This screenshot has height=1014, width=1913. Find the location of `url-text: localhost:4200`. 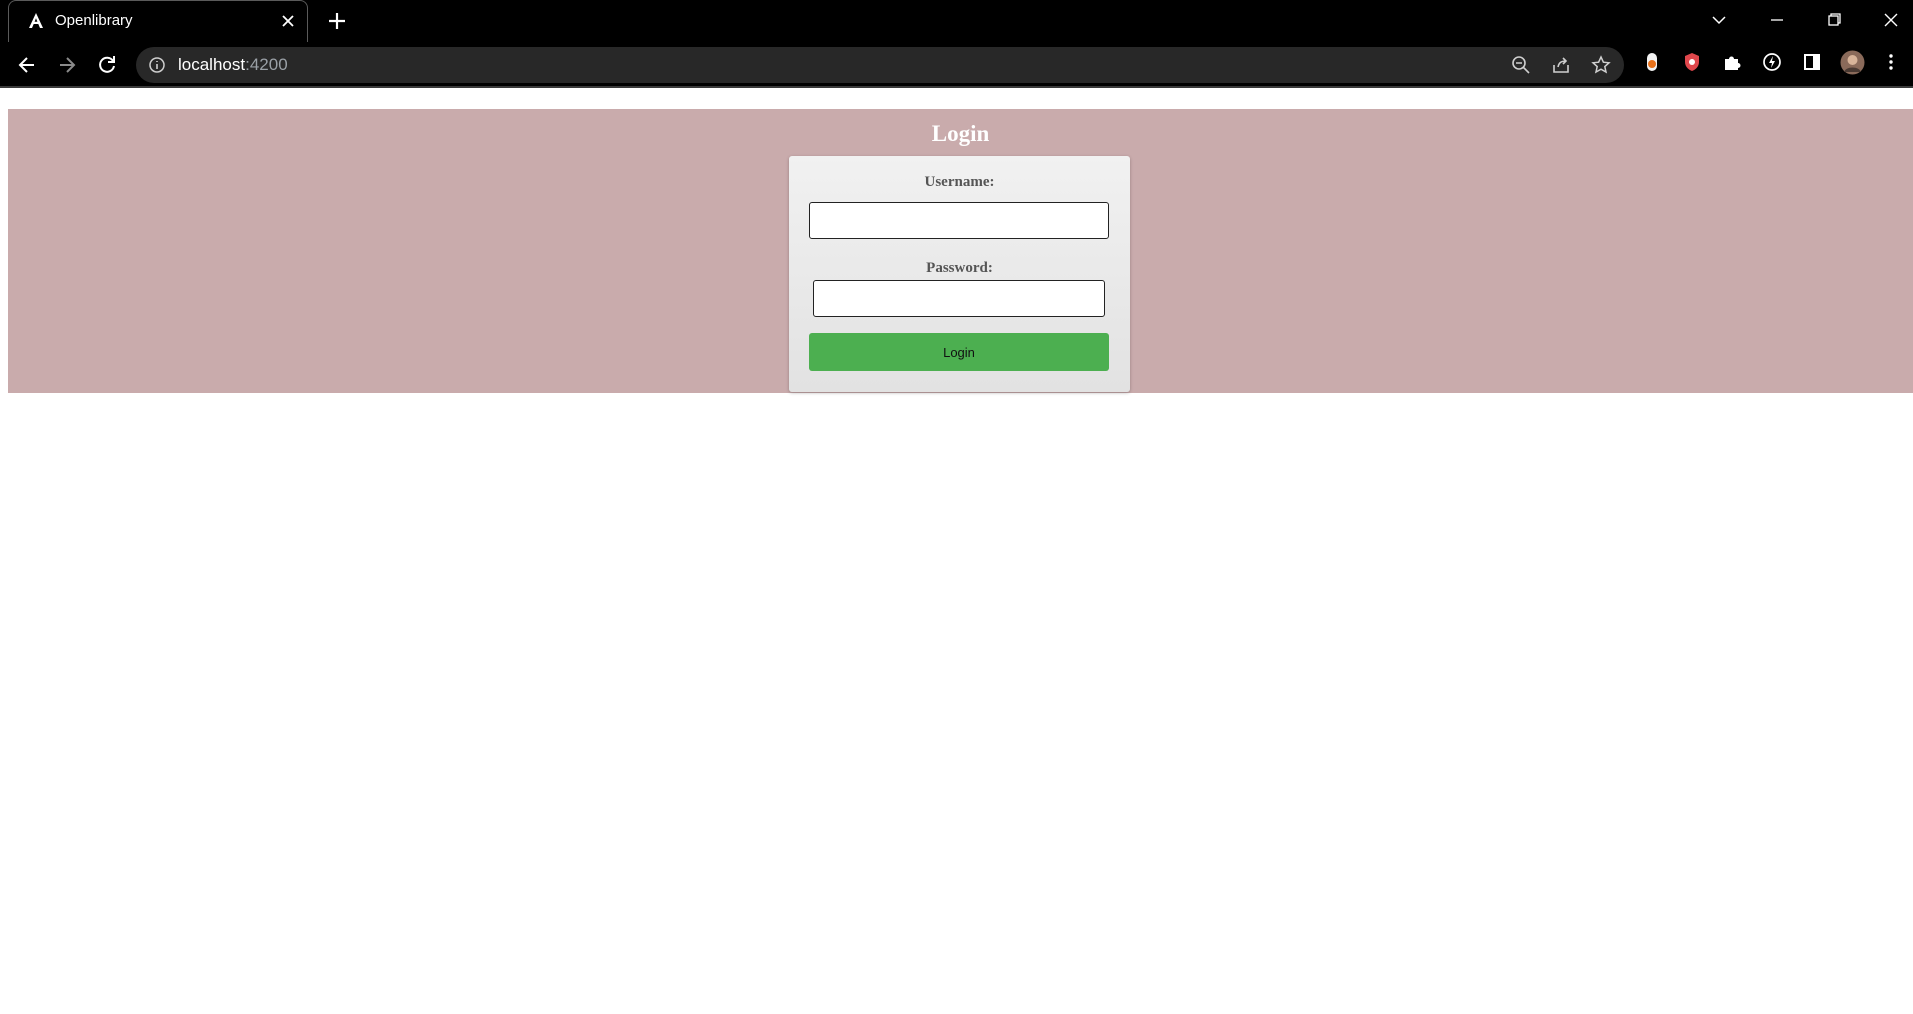

url-text: localhost:4200 is located at coordinates (233, 65).